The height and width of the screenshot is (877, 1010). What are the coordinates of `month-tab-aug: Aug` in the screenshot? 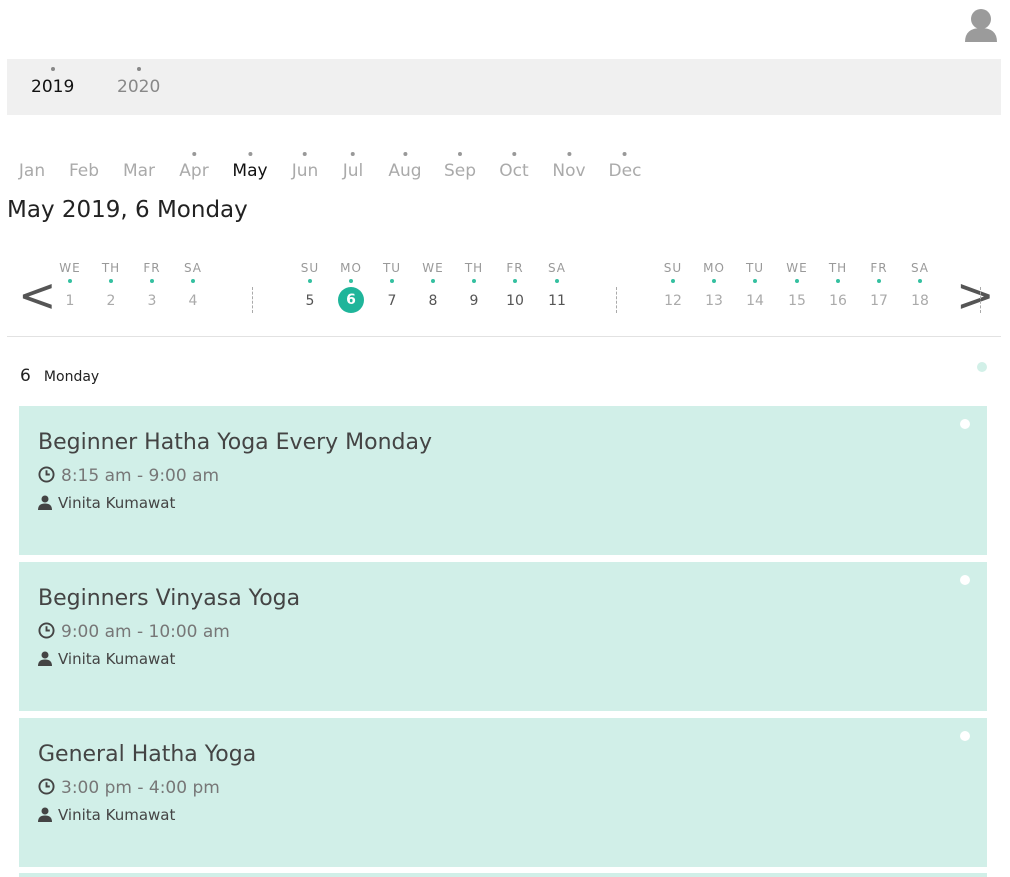 It's located at (405, 166).